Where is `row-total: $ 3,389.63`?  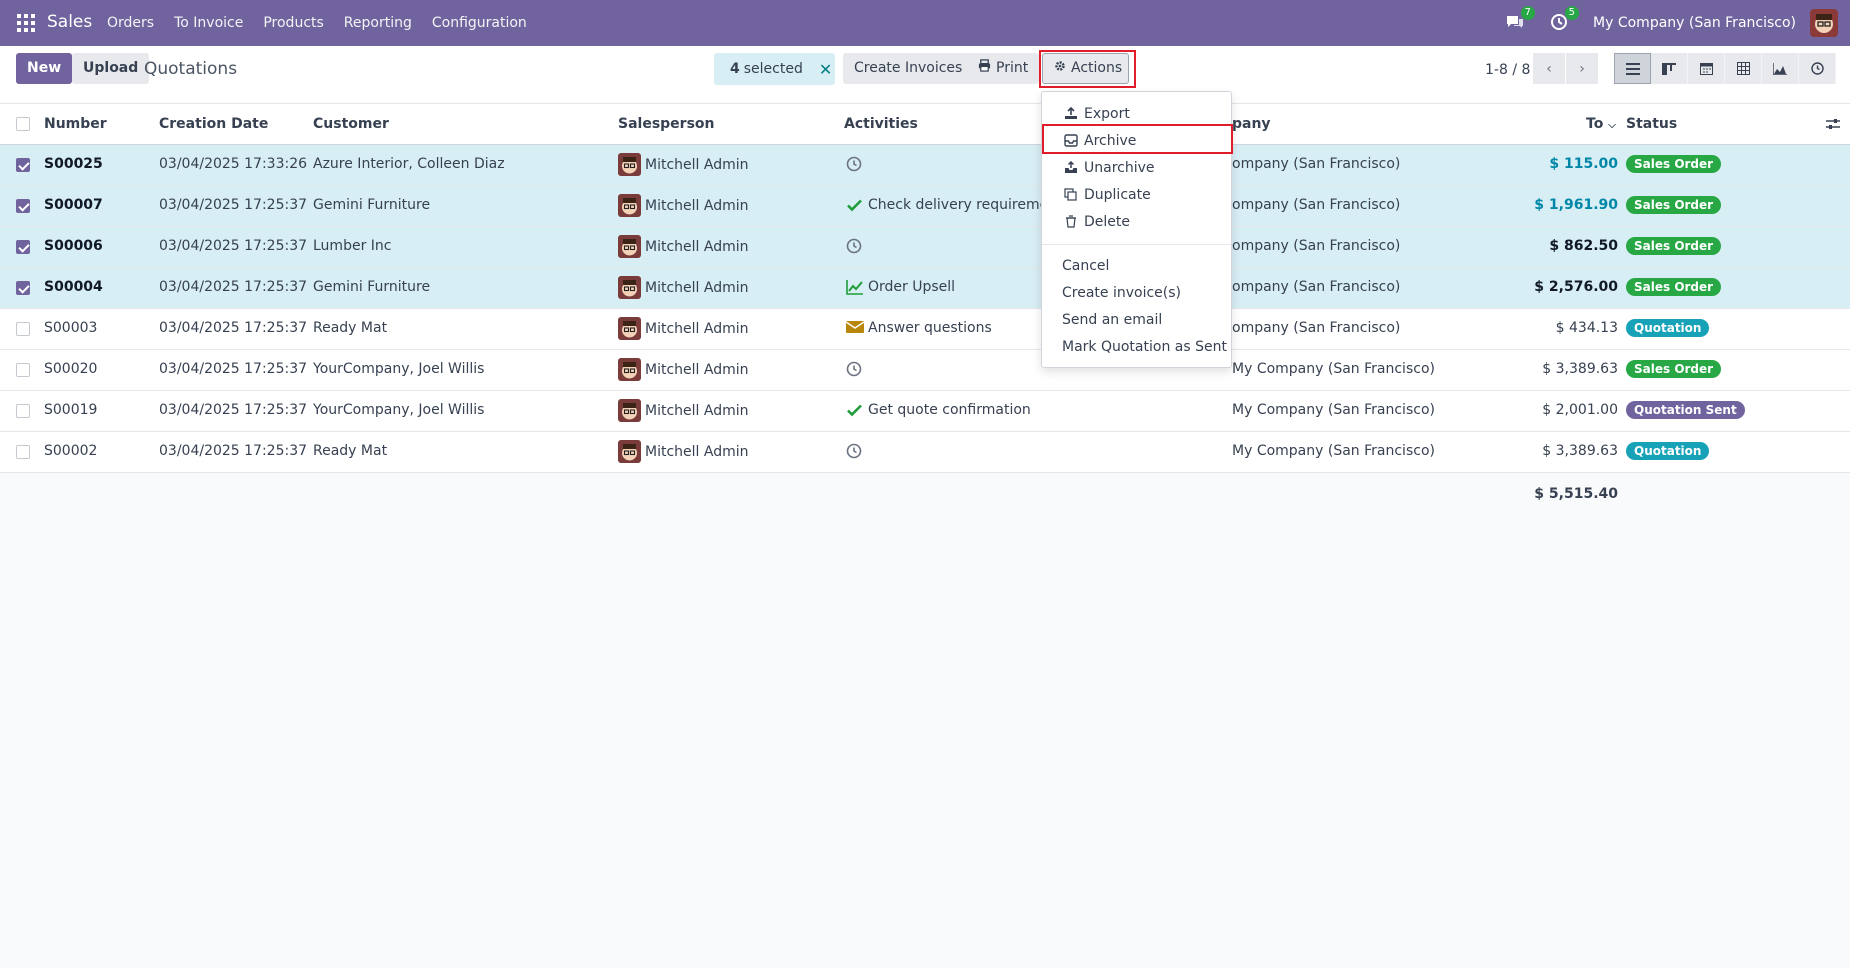
row-total: $ 3,389.63 is located at coordinates (1580, 369).